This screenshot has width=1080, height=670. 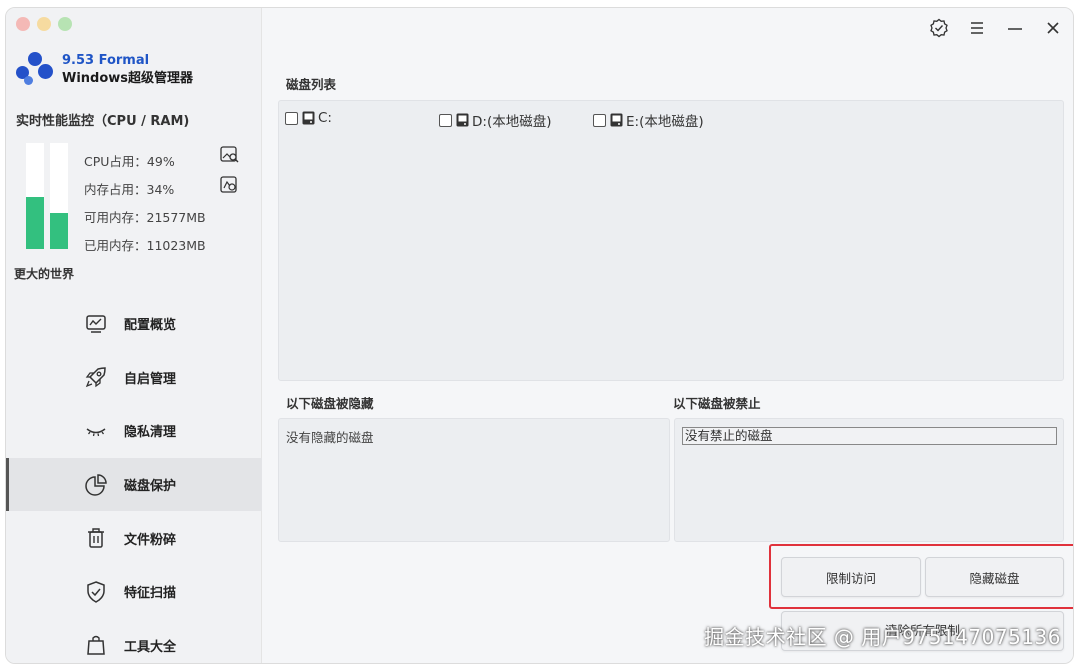 What do you see at coordinates (23, 24) in the screenshot?
I see `close-dot` at bounding box center [23, 24].